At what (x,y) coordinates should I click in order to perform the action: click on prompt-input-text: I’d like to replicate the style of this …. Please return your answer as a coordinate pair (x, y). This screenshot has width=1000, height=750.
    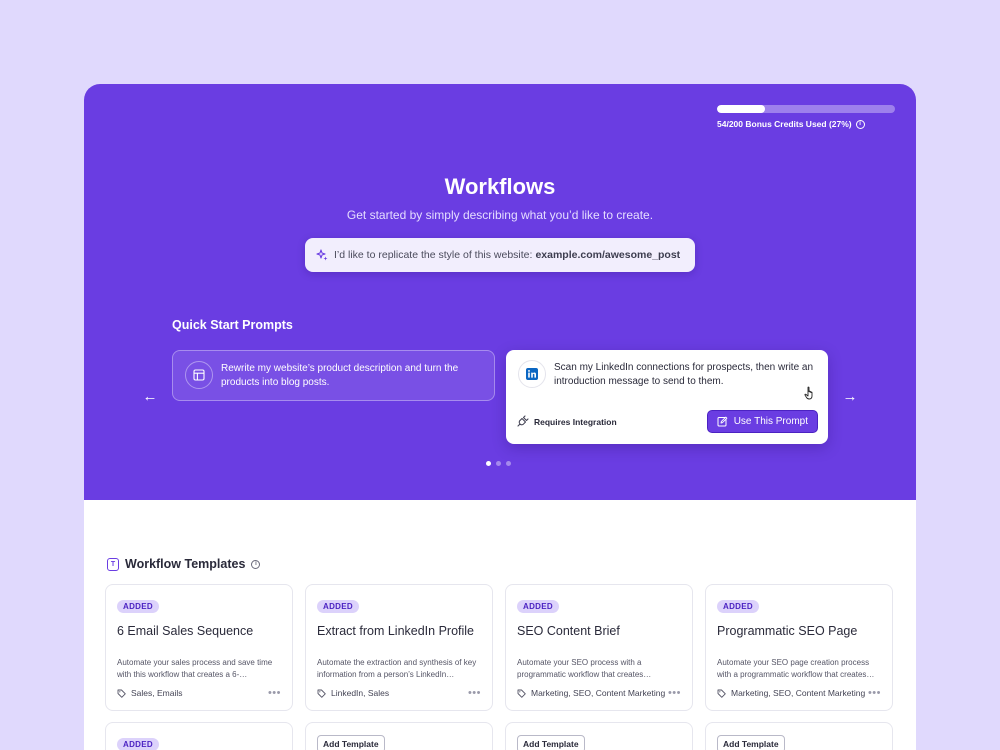
    Looking at the image, I should click on (433, 255).